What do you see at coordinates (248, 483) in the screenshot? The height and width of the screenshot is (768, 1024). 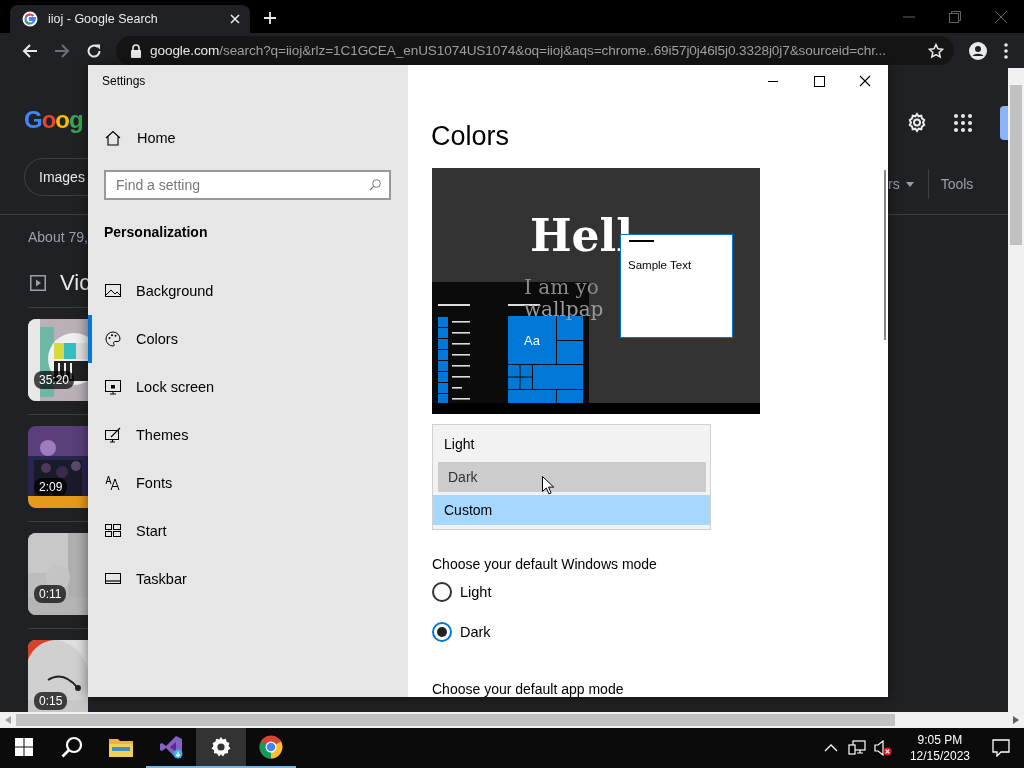 I see `sidebar-item: Fonts` at bounding box center [248, 483].